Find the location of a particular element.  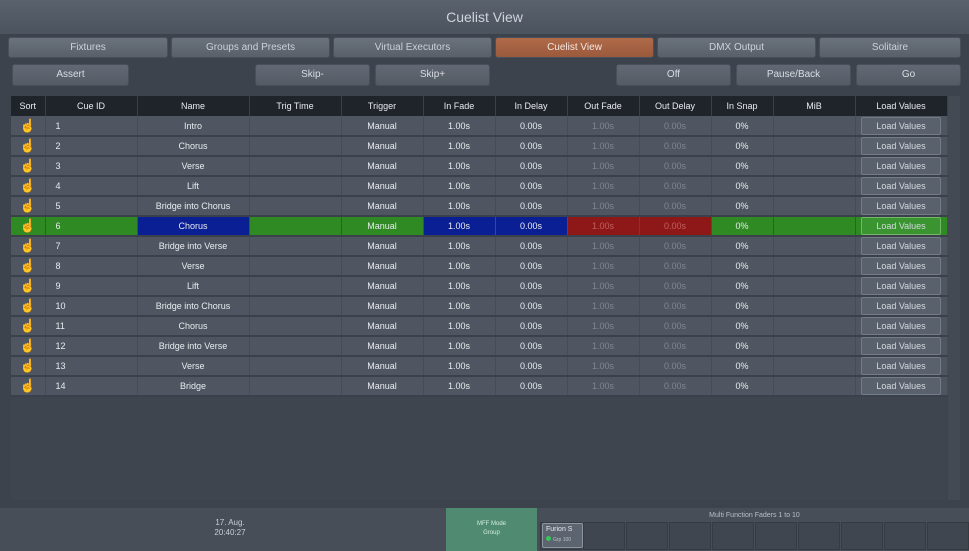

cell-cue-id: 11 is located at coordinates (91, 326).